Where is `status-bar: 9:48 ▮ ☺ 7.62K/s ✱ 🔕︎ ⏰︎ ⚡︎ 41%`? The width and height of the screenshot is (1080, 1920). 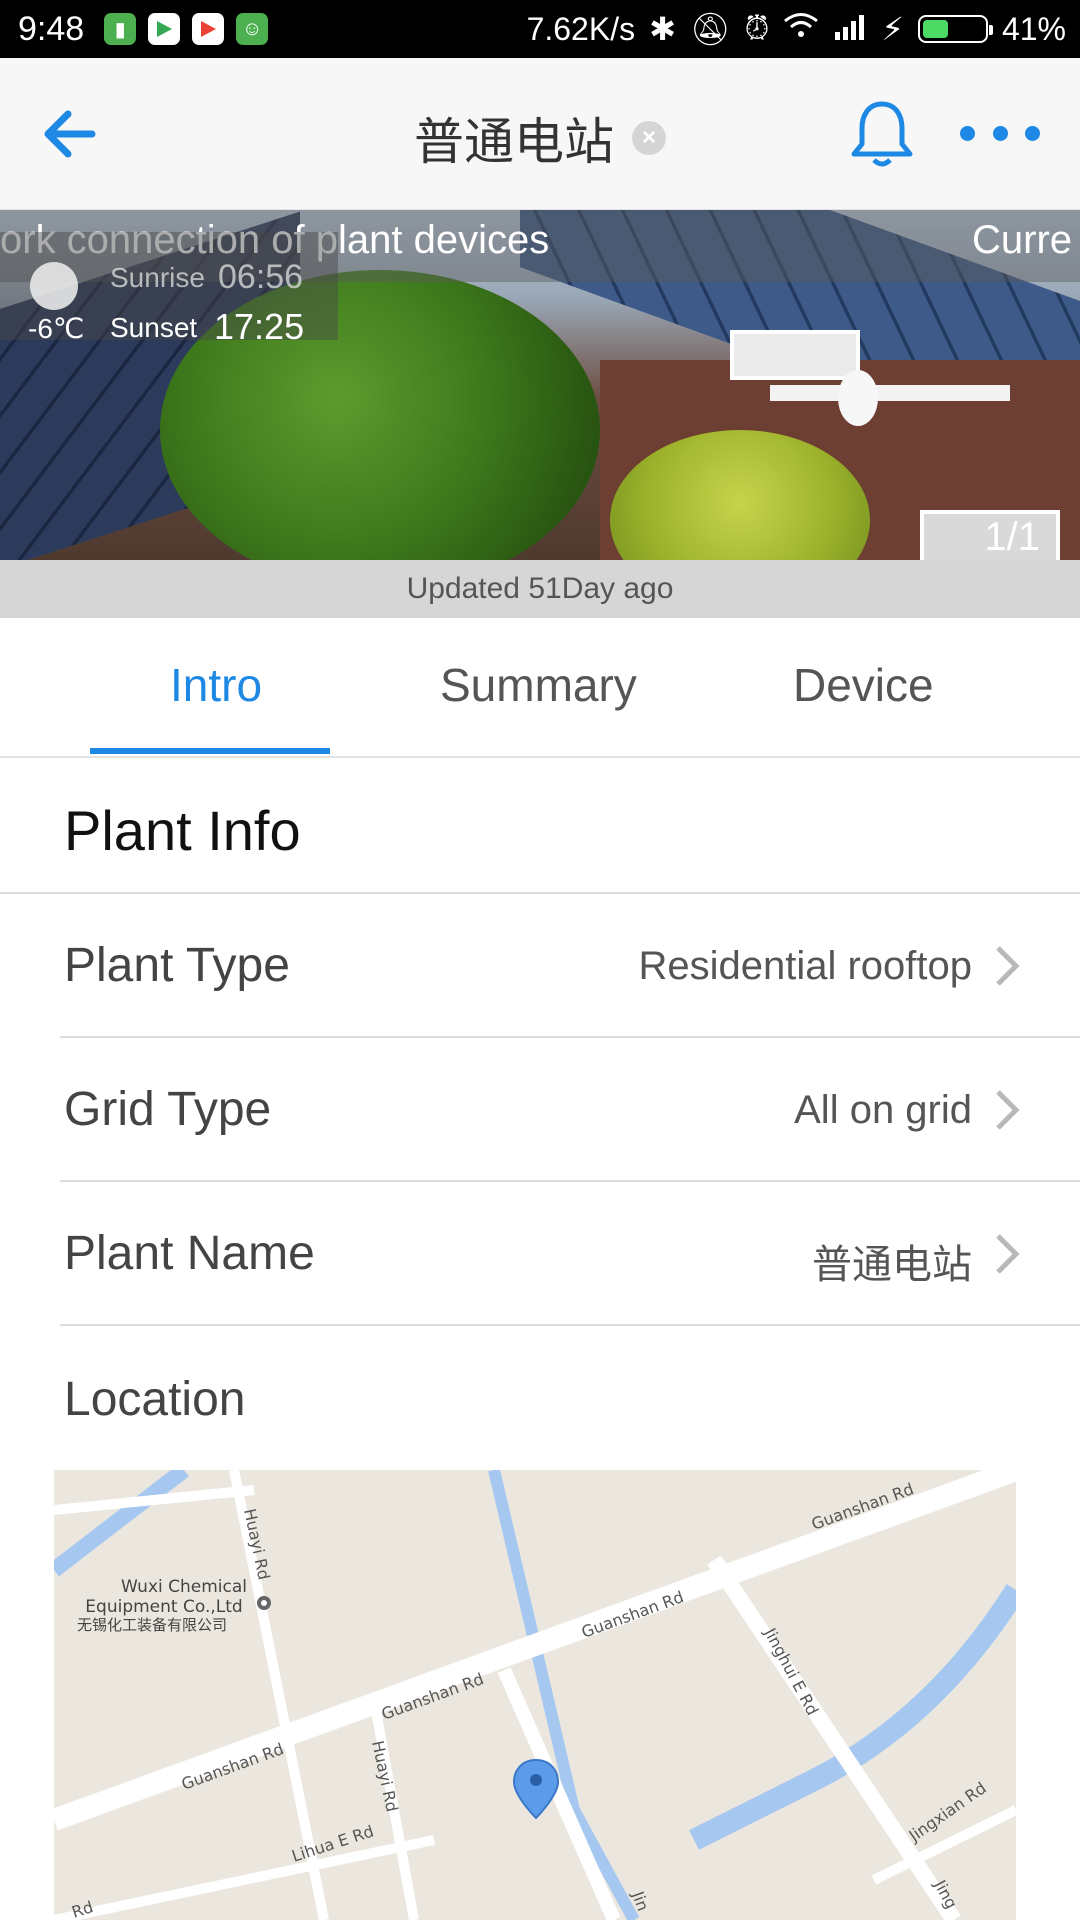
status-bar: 9:48 ▮ ☺ 7.62K/s ✱ 🔕︎ ⏰︎ ⚡︎ 41% is located at coordinates (540, 29).